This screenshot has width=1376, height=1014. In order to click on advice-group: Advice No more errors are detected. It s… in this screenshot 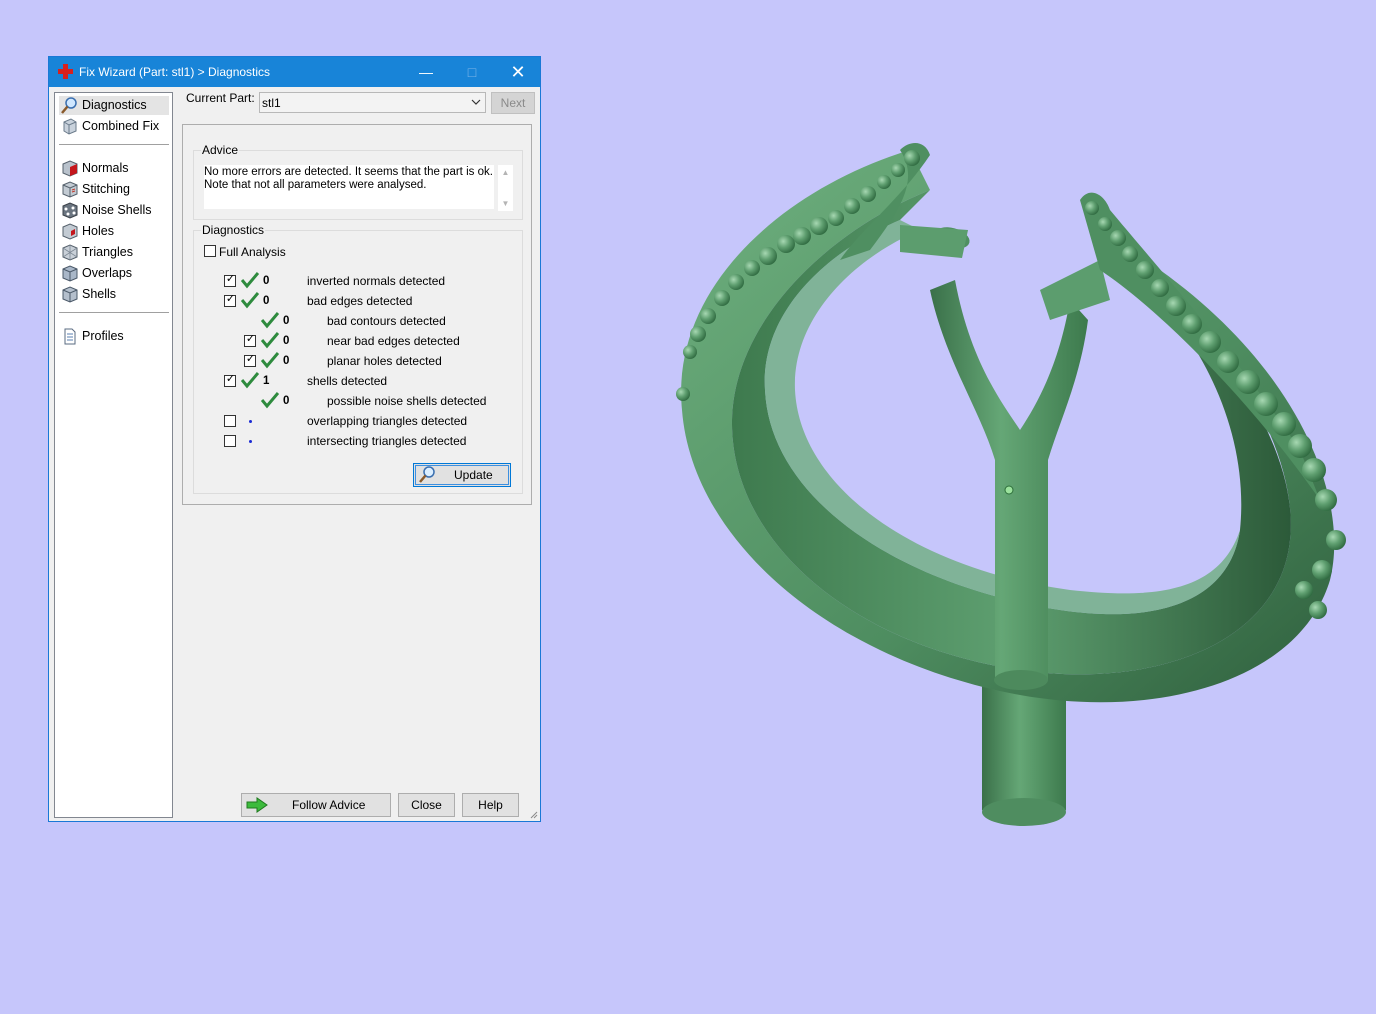, I will do `click(358, 181)`.